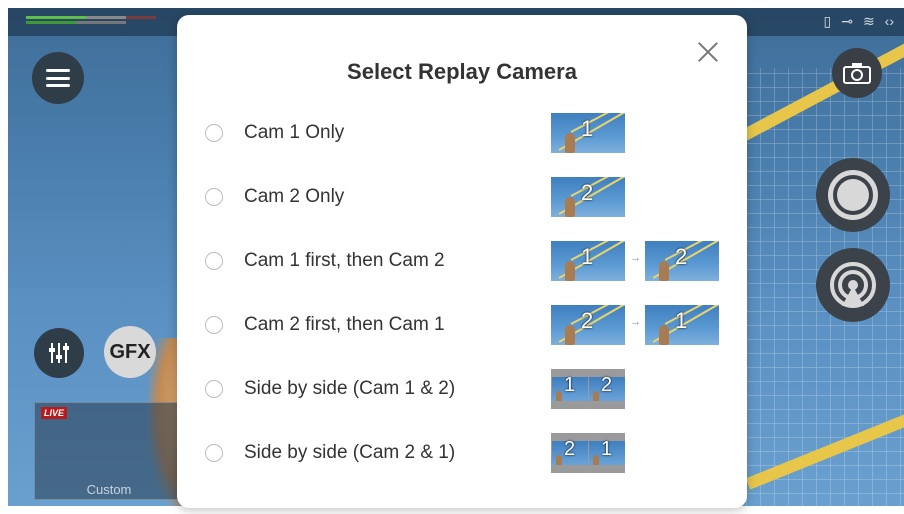  Describe the element at coordinates (462, 197) in the screenshot. I see `option-cam2-only: Cam 2 Only 2` at that location.